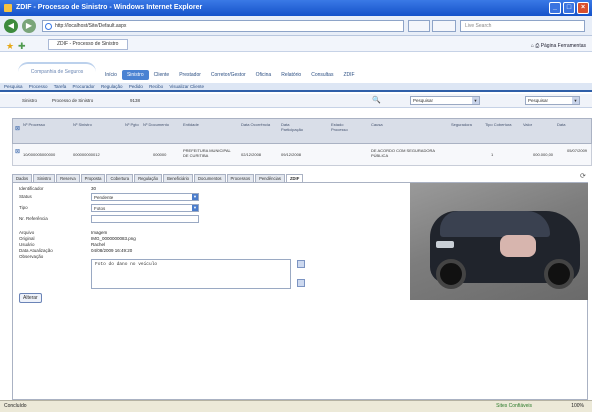  I want to click on col-header: Nº Pgto, so click(132, 124).